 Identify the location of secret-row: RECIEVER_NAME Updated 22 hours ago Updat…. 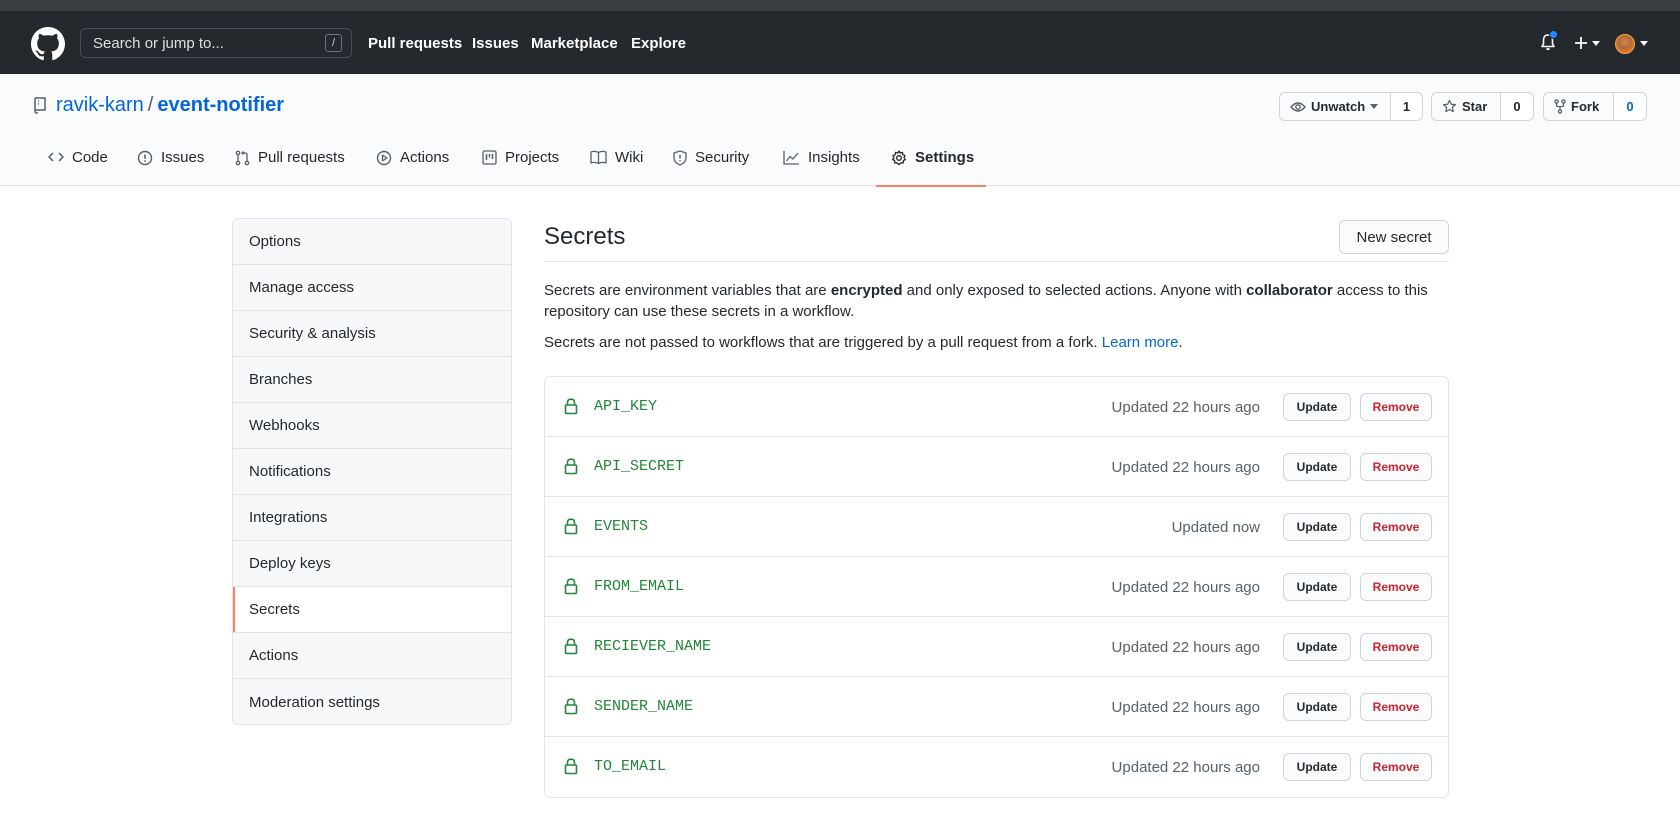
(996, 647).